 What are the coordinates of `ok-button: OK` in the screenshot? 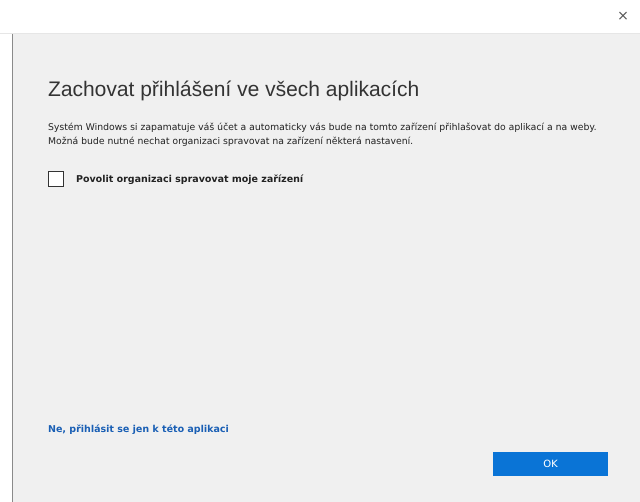 It's located at (550, 464).